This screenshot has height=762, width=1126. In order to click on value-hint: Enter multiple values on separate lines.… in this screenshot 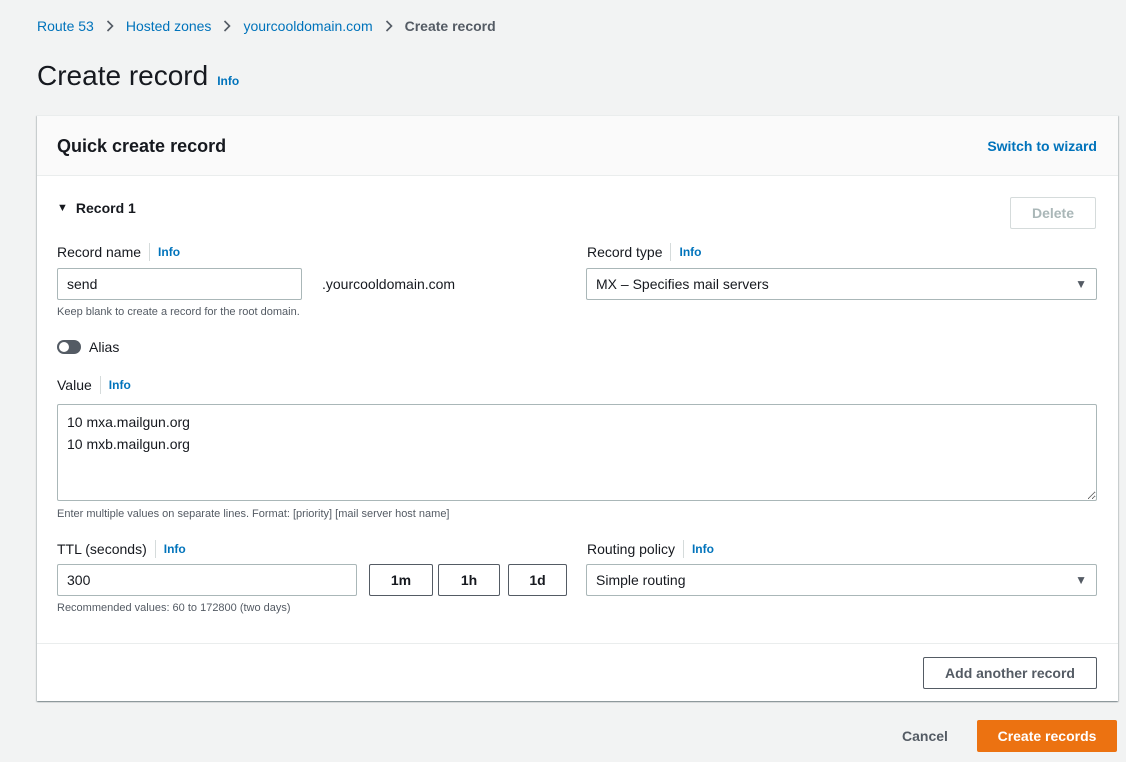, I will do `click(253, 514)`.